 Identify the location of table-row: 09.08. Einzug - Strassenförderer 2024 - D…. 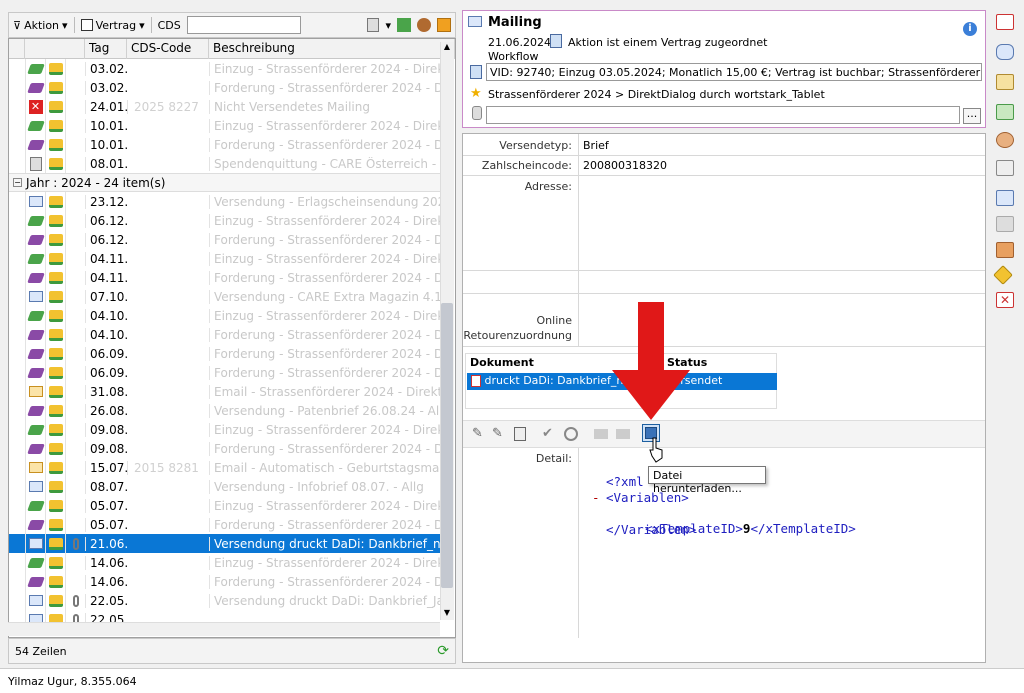
(225, 429).